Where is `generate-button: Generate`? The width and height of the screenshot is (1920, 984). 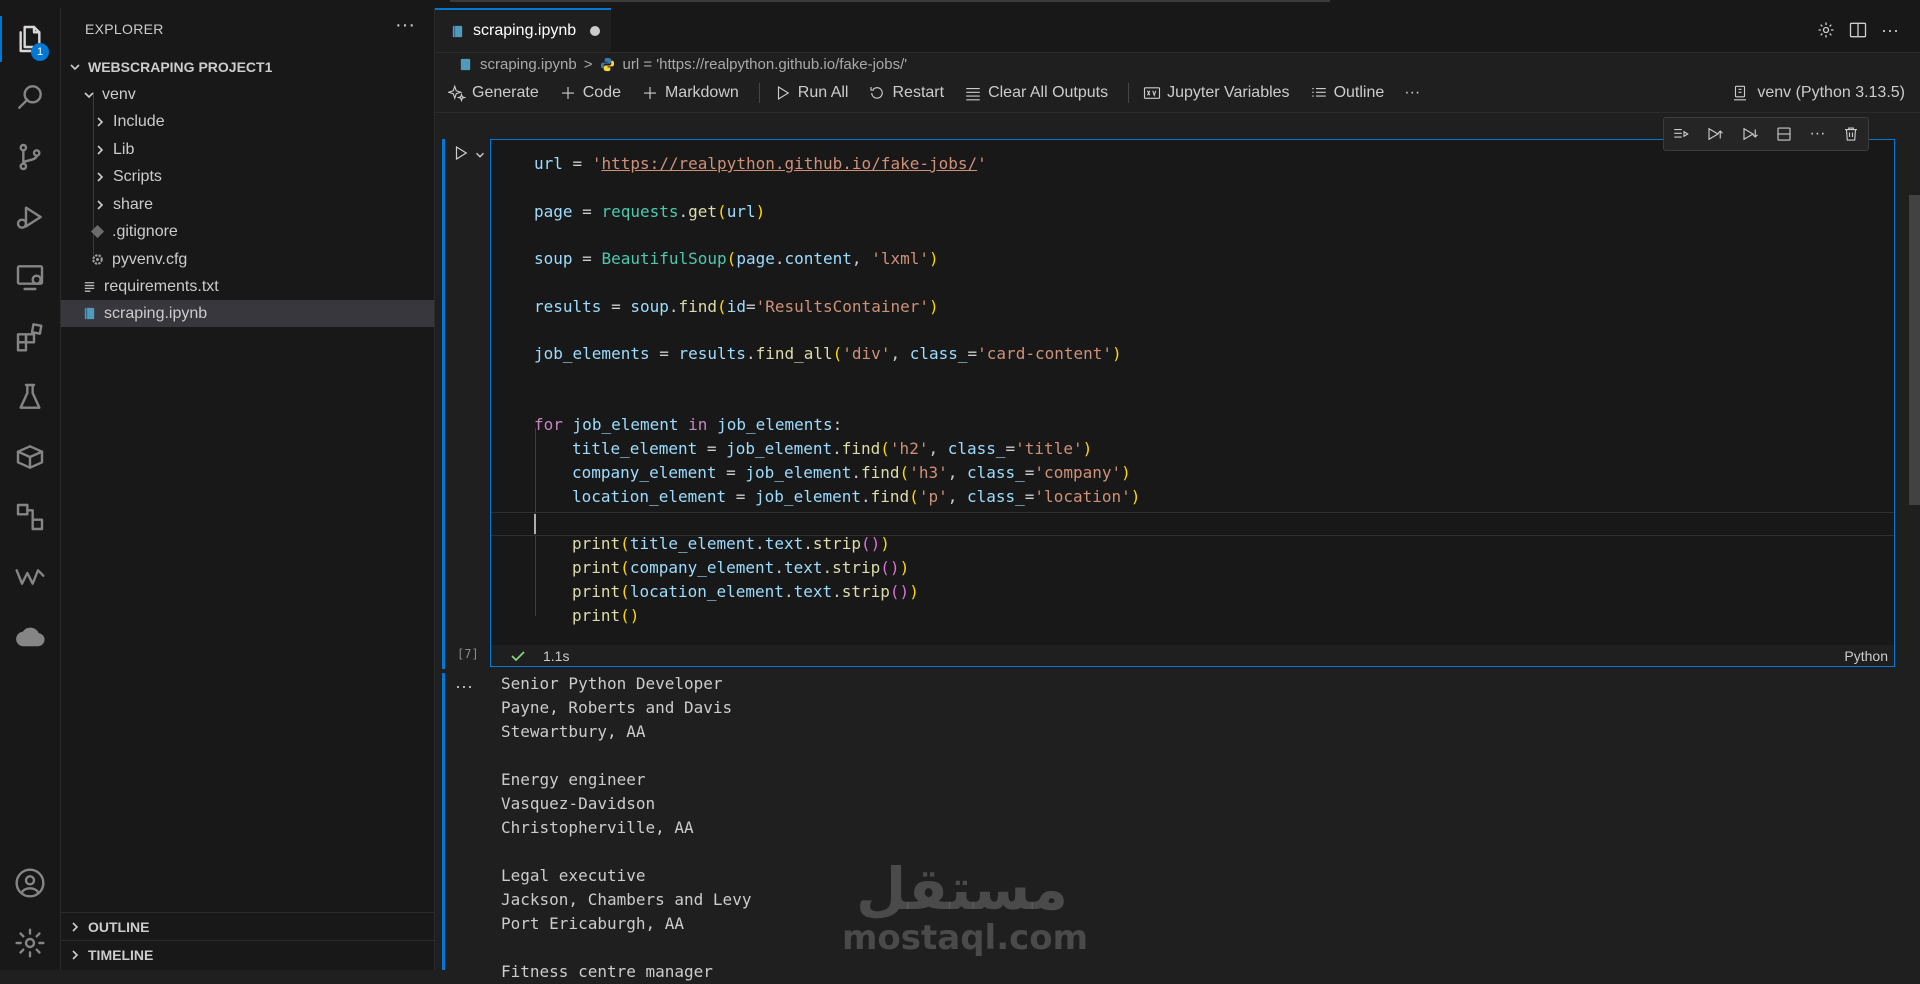 generate-button: Generate is located at coordinates (493, 93).